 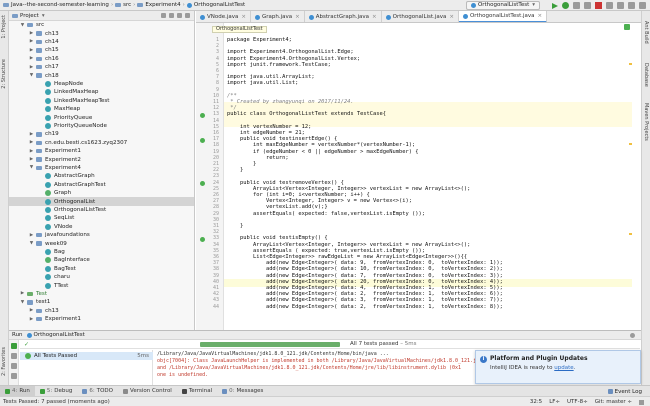 What do you see at coordinates (609, 5) in the screenshot?
I see `vcs-update-icon` at bounding box center [609, 5].